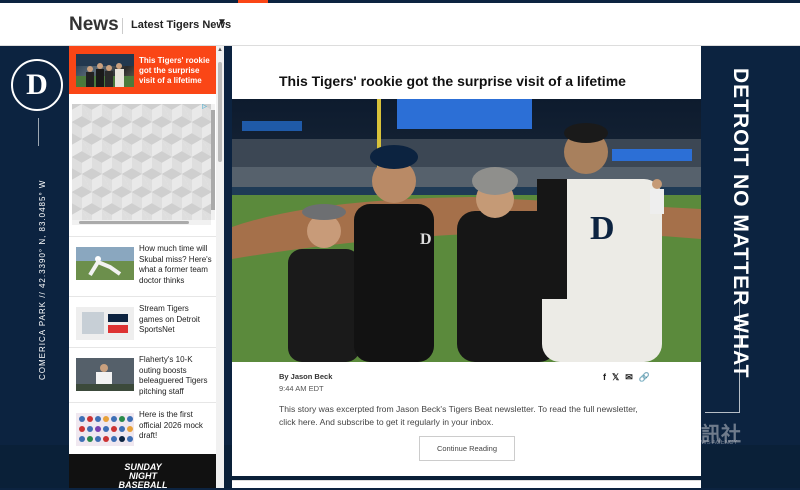 This screenshot has height=490, width=800. Describe the element at coordinates (141, 162) in the screenshot. I see `sidebar-ad` at that location.